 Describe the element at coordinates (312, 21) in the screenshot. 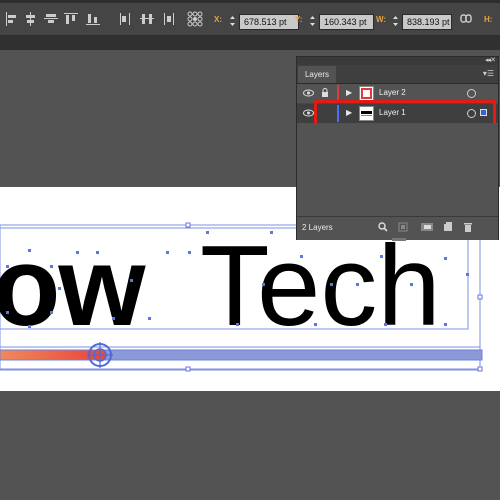

I see `y-spinner-icon` at that location.